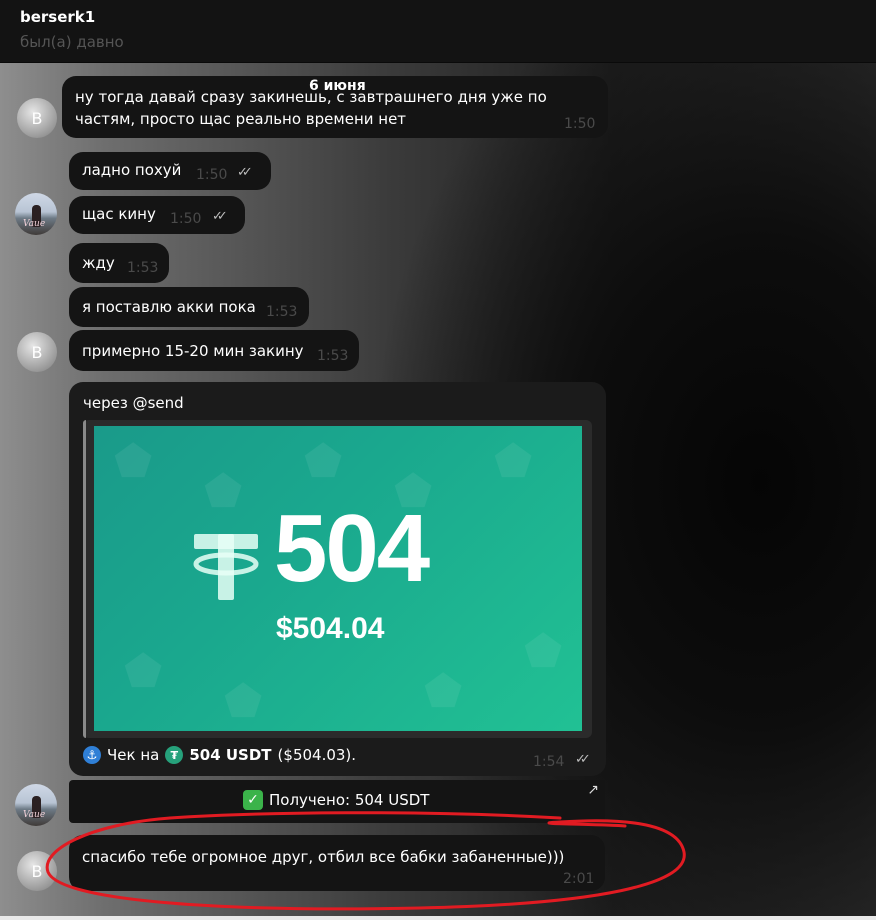 The height and width of the screenshot is (920, 876). I want to click on bottom-edge, so click(438, 918).